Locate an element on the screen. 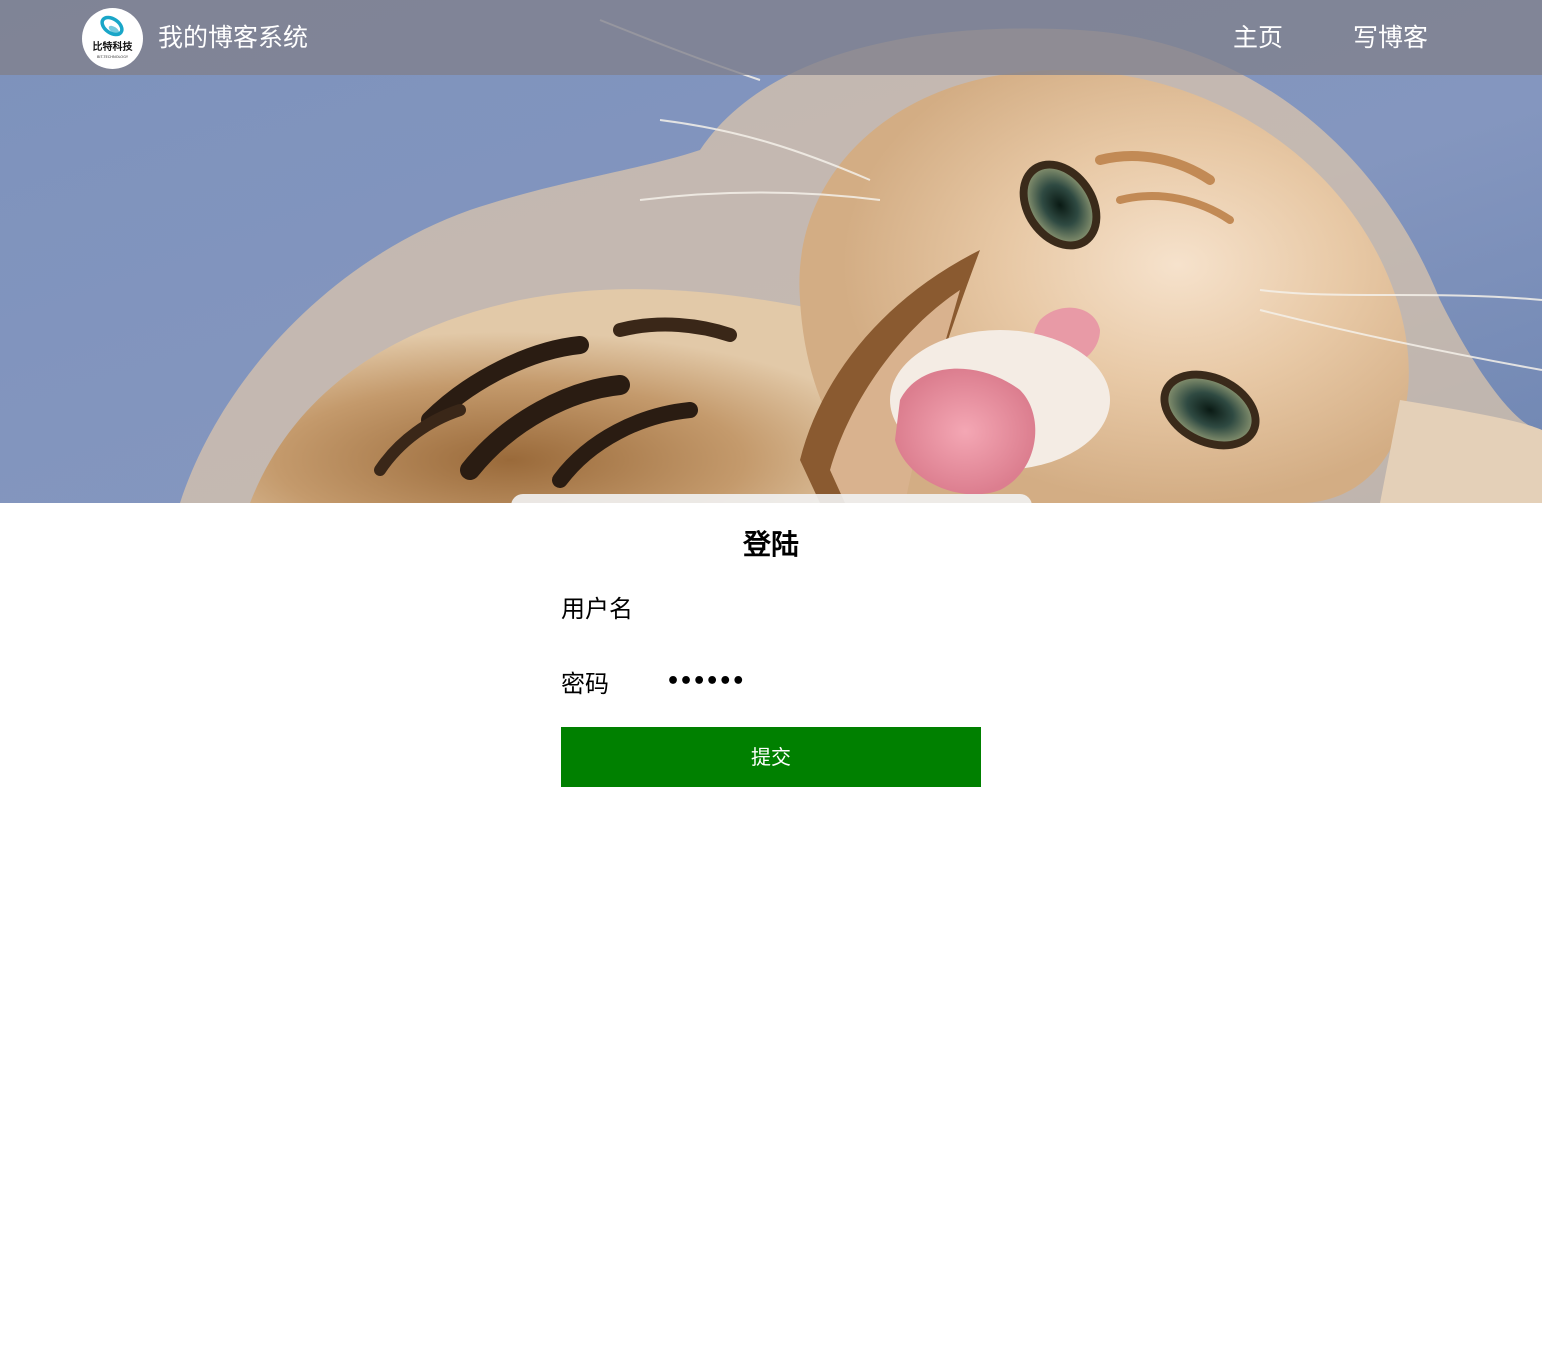  top-navbar: 比特科技 BIT-TECHNOLOGY 我的博客系统 主页 写博客 is located at coordinates (771, 37).